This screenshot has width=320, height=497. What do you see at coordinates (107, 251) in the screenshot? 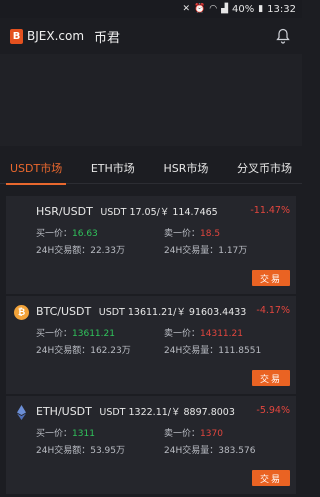
I see `volume-value: 22.33万` at bounding box center [107, 251].